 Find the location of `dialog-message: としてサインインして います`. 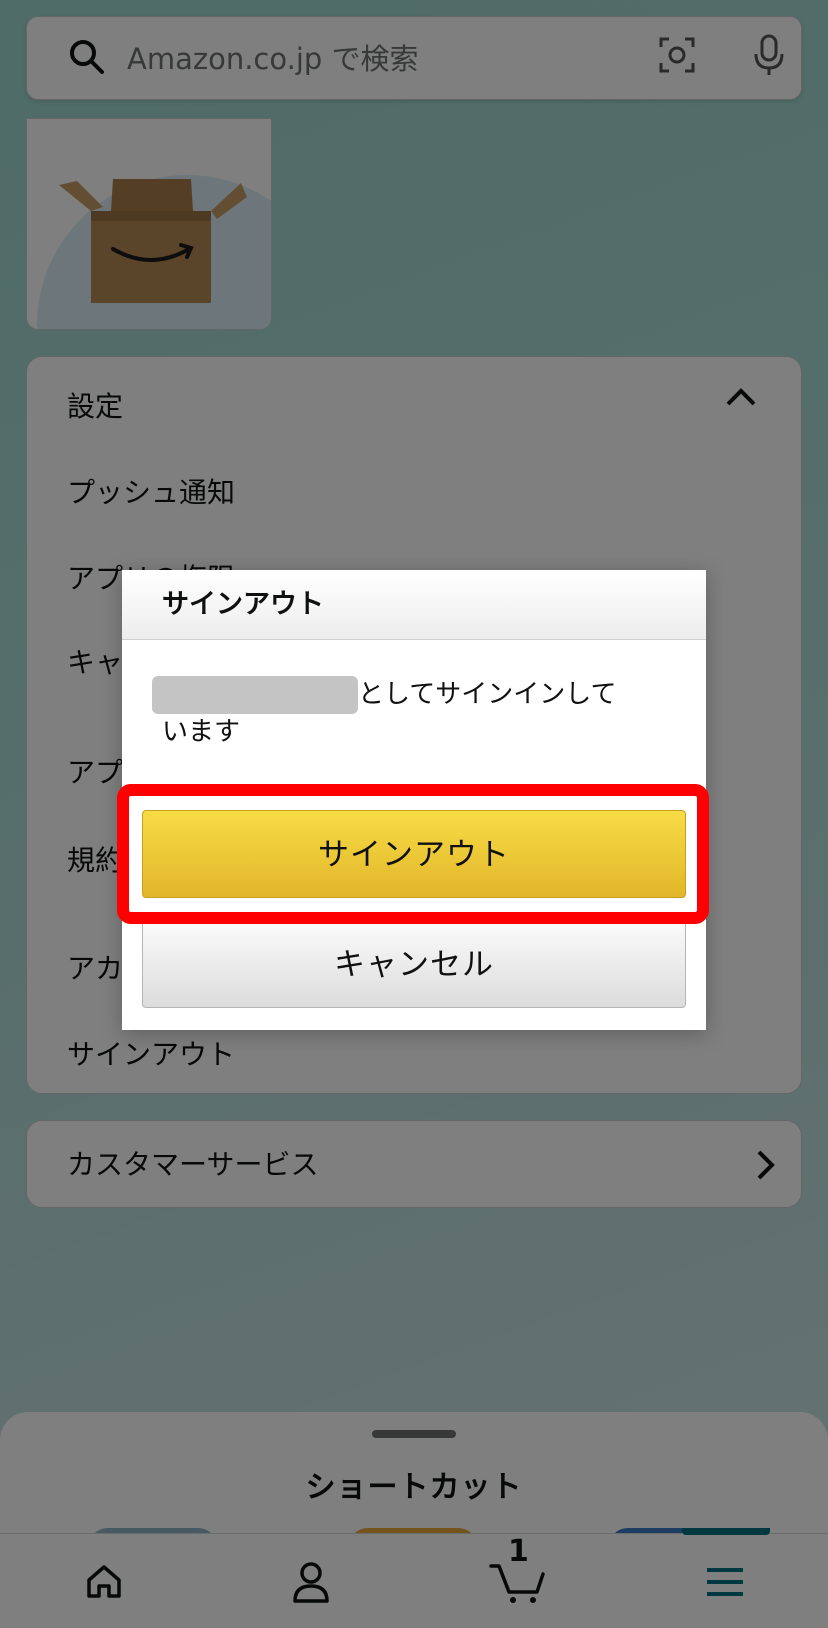

dialog-message: としてサインインして います is located at coordinates (402, 713).